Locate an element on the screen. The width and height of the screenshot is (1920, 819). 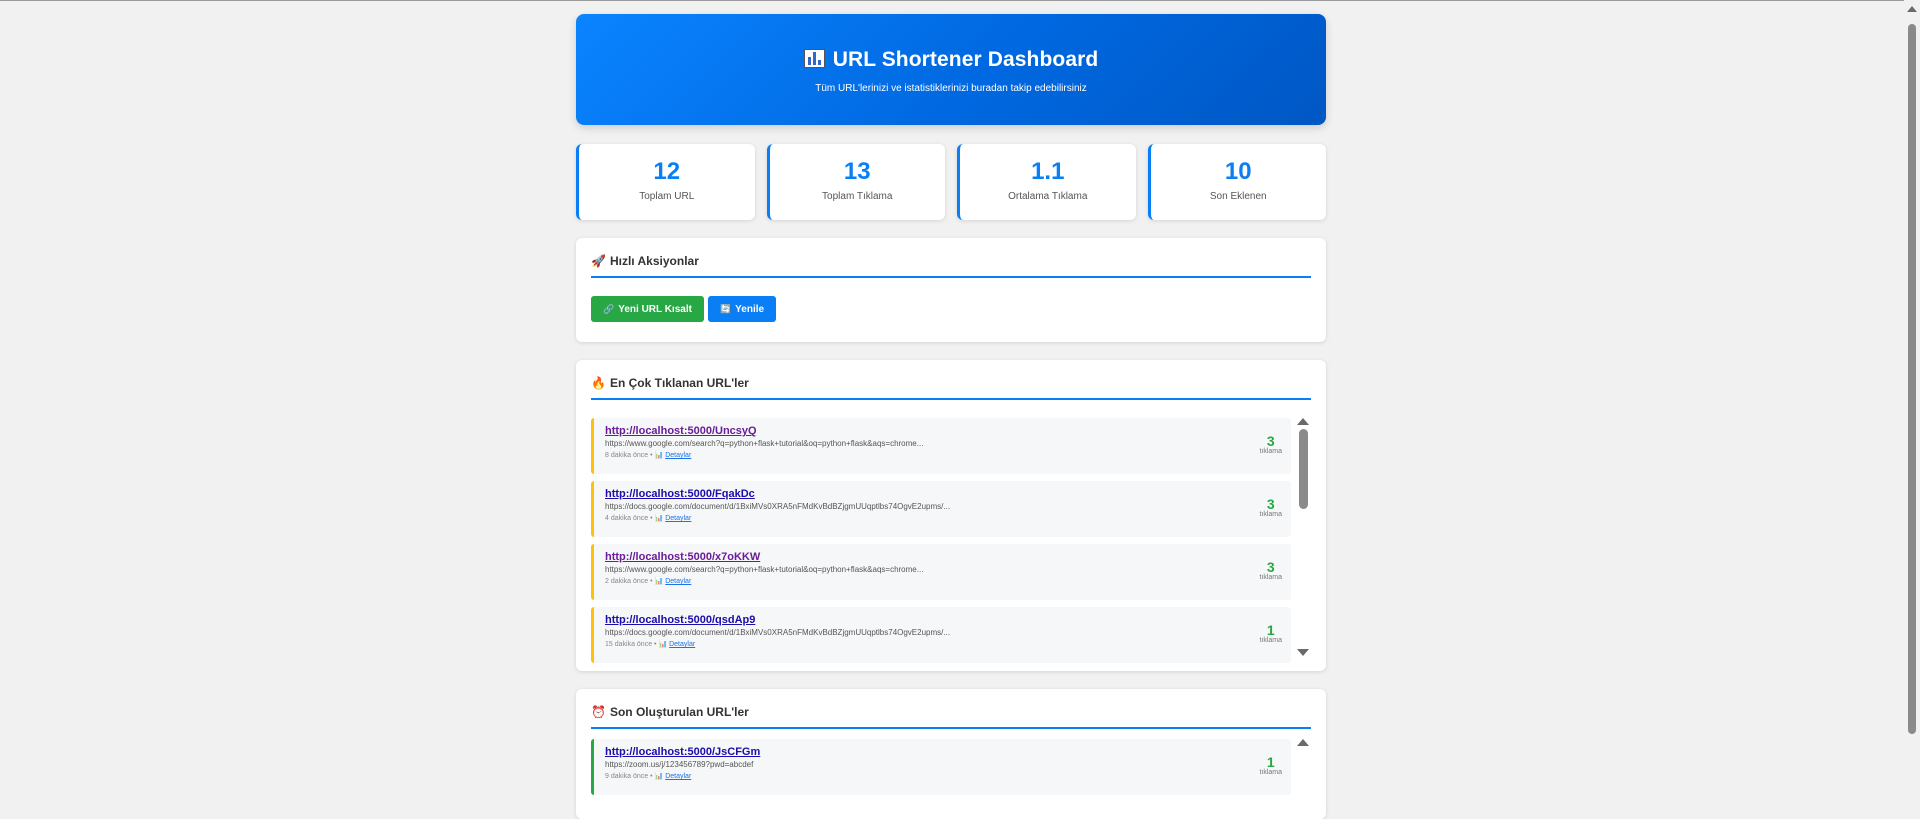
short-url-link: http://localhost:5000/JsCFGm is located at coordinates (948, 752).